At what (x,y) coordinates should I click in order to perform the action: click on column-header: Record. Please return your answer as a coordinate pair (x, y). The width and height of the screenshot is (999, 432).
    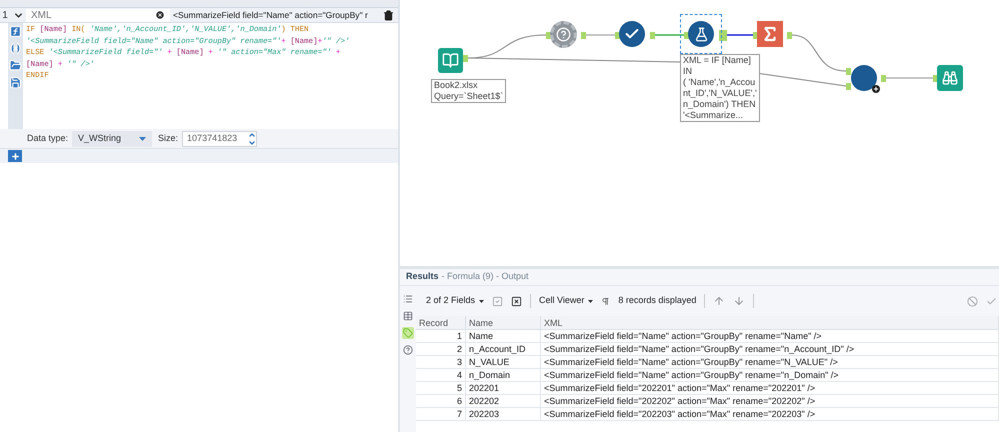
    Looking at the image, I should click on (441, 322).